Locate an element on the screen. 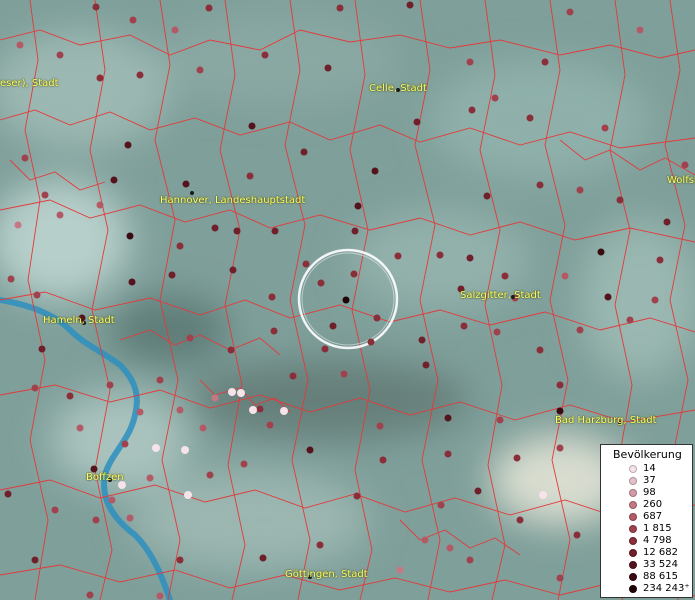 This screenshot has height=600, width=695. legend-label: 1 815 is located at coordinates (657, 528).